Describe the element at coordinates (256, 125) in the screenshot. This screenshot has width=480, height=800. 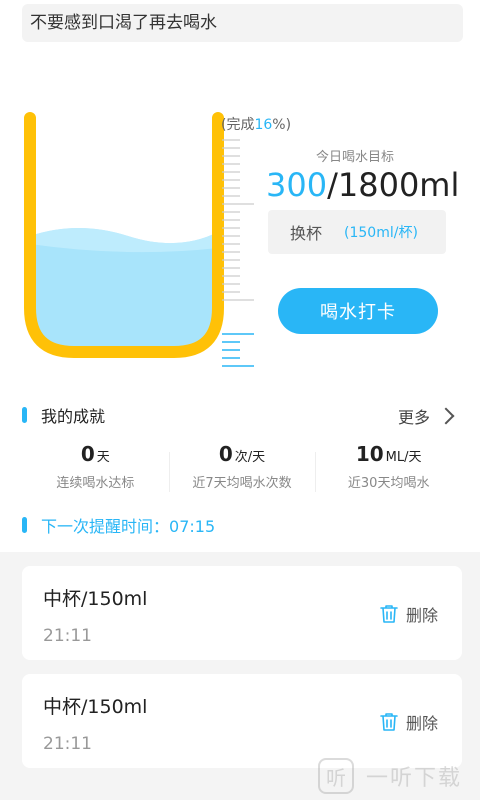
I see `completion-percent: (完成16%)` at that location.